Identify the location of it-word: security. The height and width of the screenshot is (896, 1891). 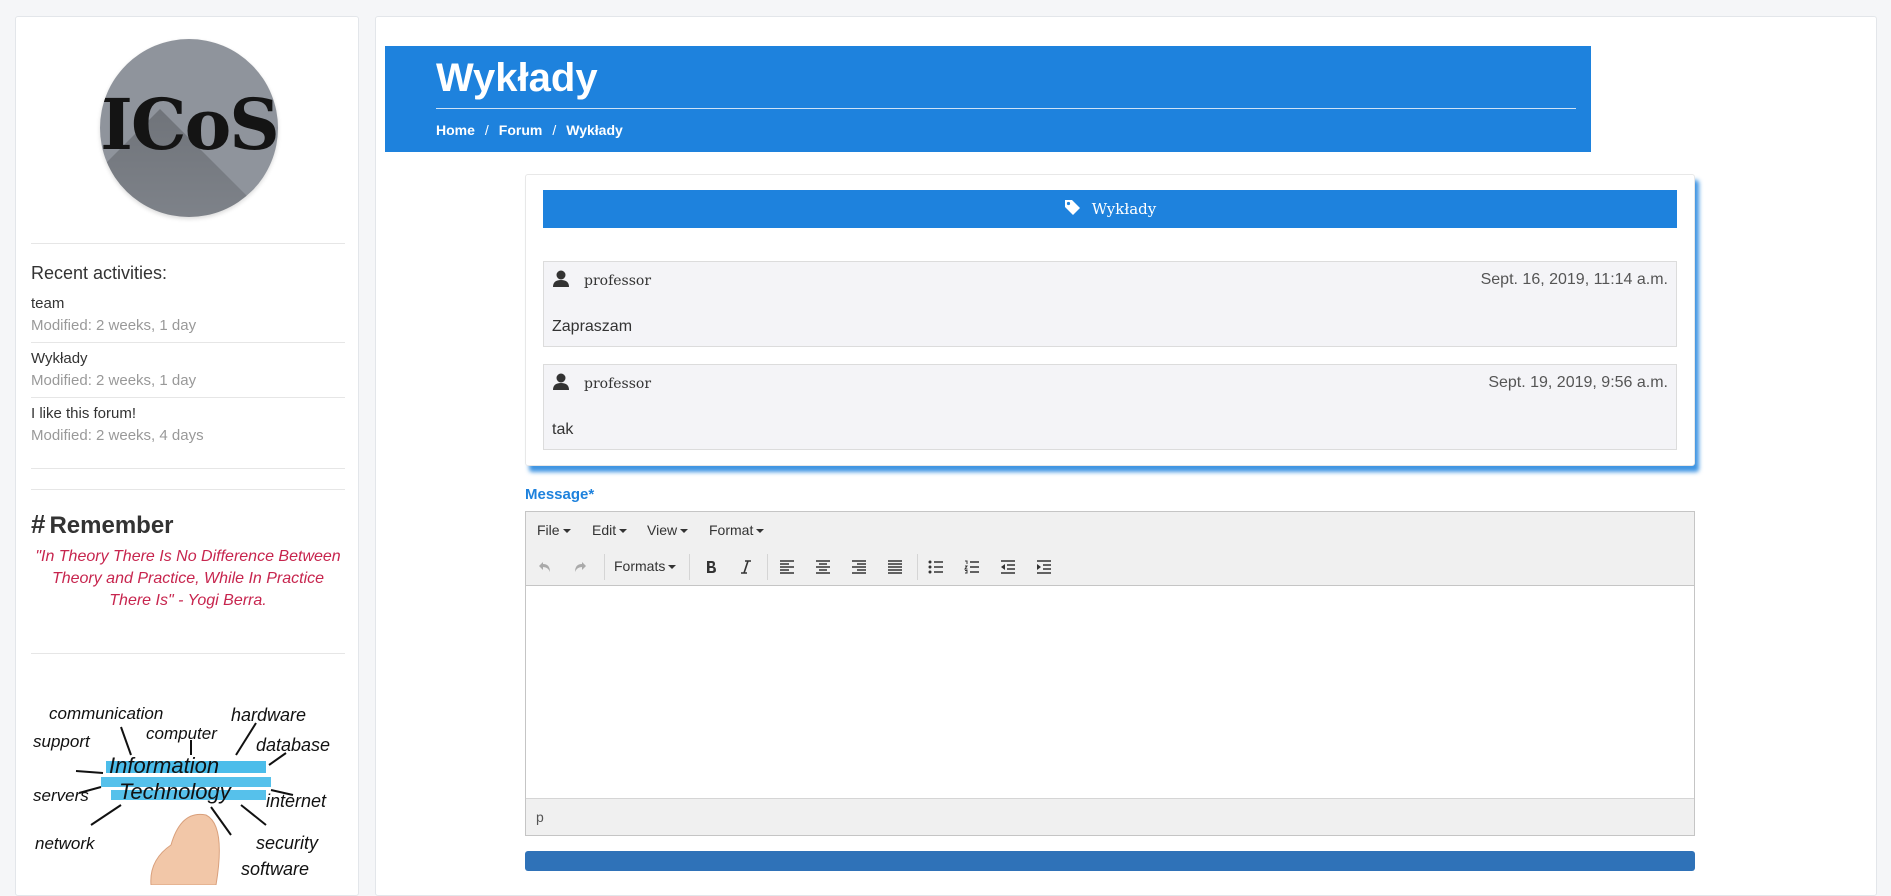
(287, 843).